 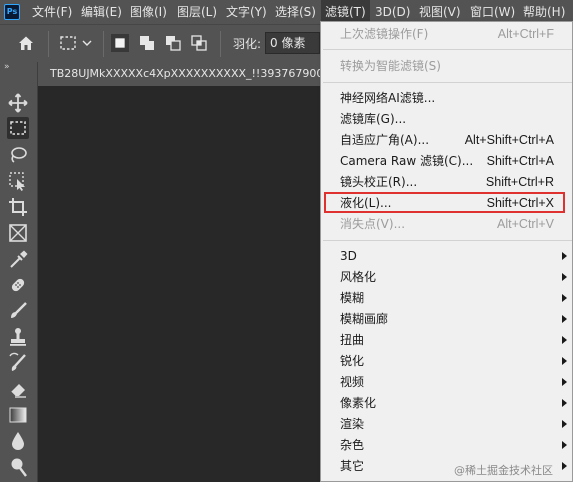 I want to click on menu-item-blur: 模糊, so click(x=446, y=298).